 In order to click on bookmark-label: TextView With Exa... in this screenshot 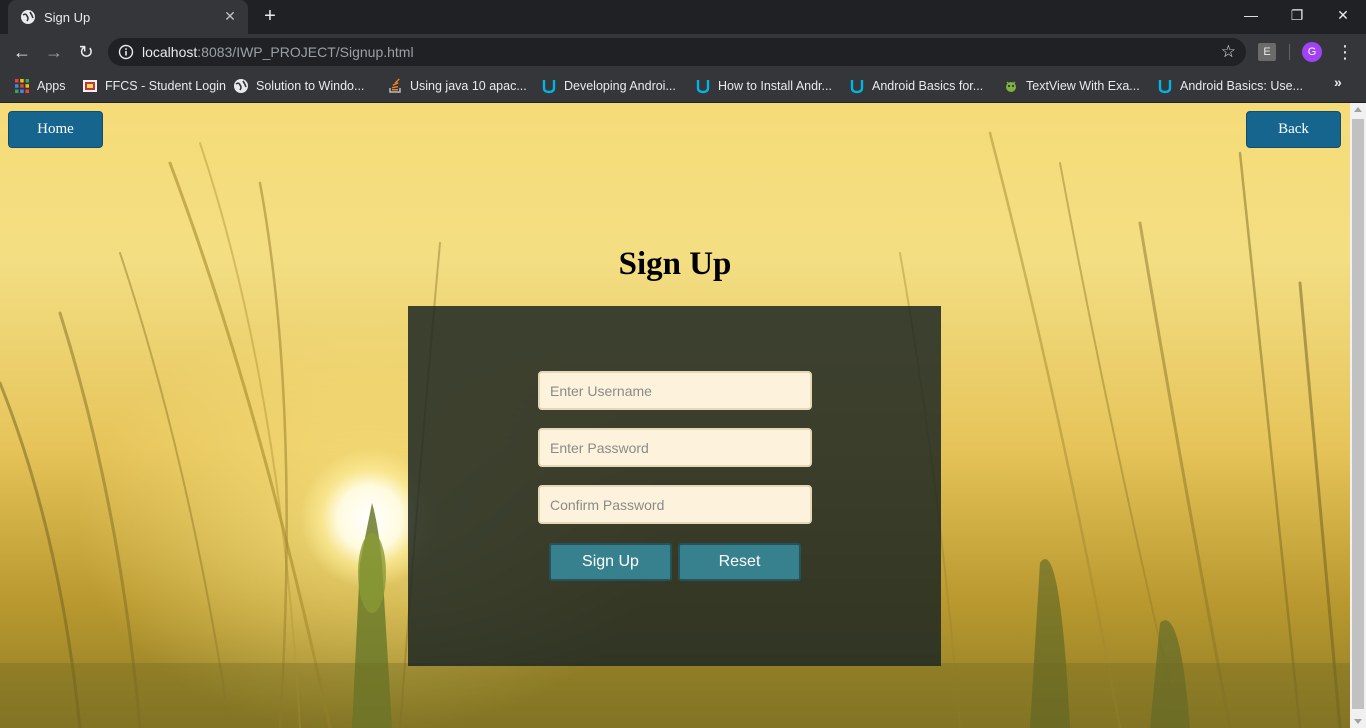, I will do `click(1083, 86)`.